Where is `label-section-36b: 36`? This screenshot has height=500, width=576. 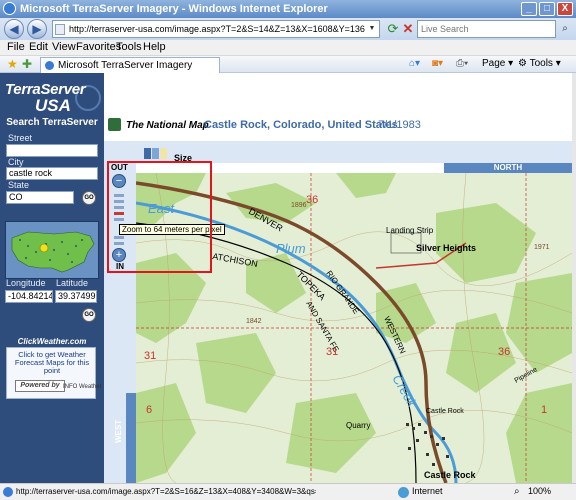
label-section-36b: 36 is located at coordinates (312, 200).